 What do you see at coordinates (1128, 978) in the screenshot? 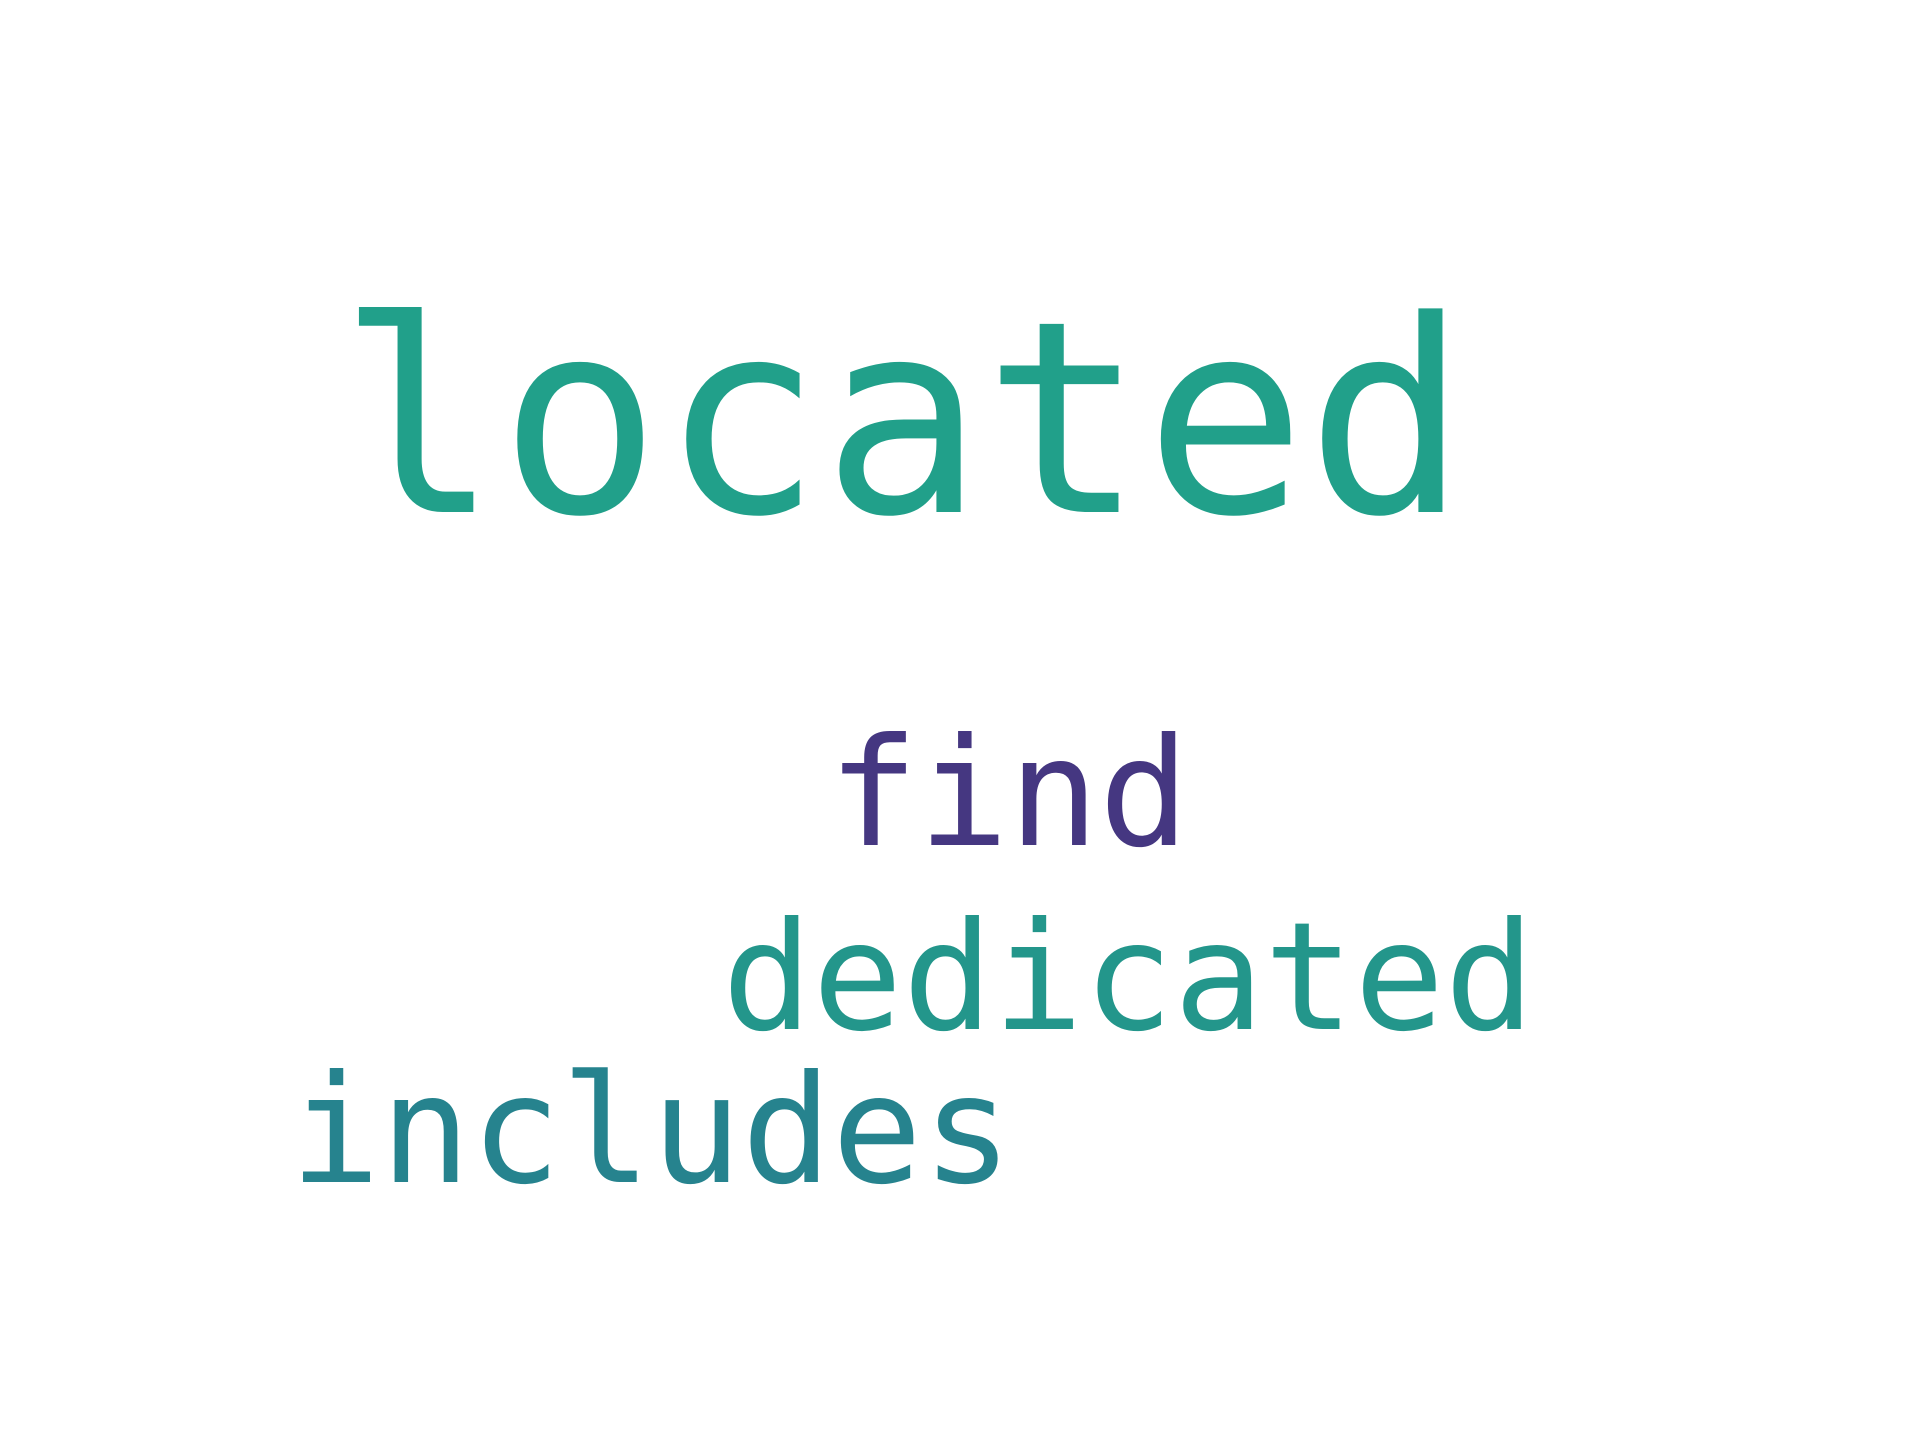
I see `word-dedicated: dedicated` at bounding box center [1128, 978].